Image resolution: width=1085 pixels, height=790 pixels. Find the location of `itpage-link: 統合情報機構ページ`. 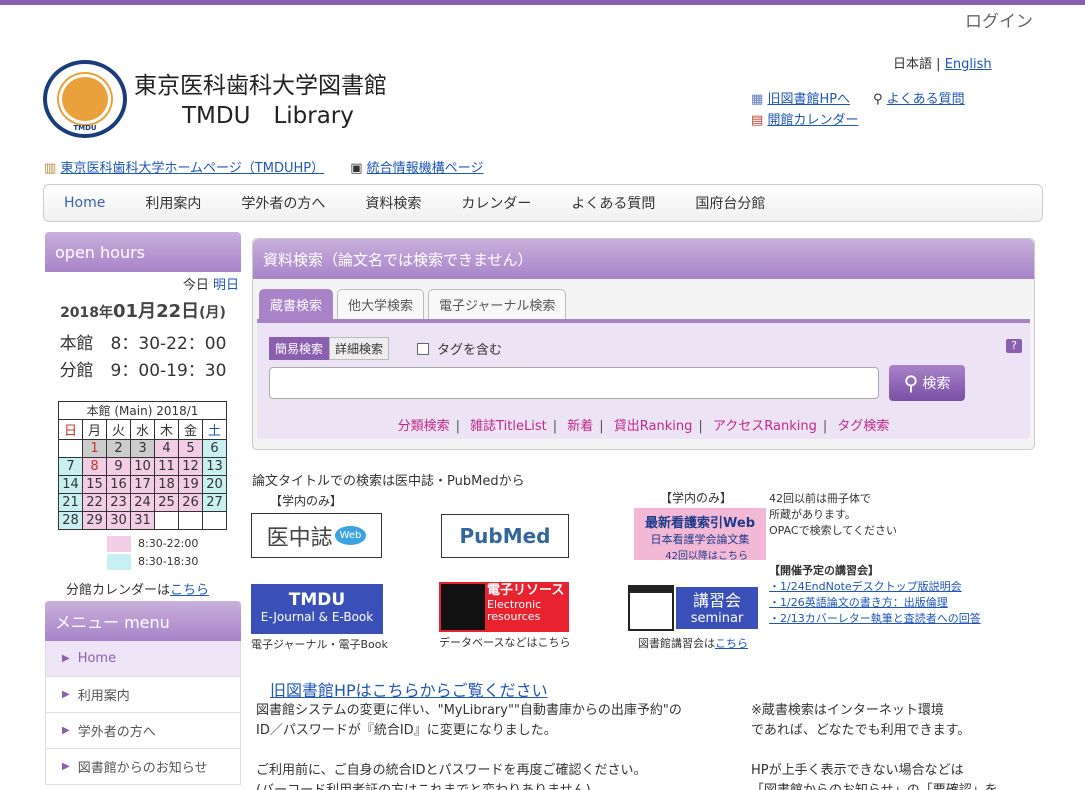

itpage-link: 統合情報機構ページ is located at coordinates (425, 168).